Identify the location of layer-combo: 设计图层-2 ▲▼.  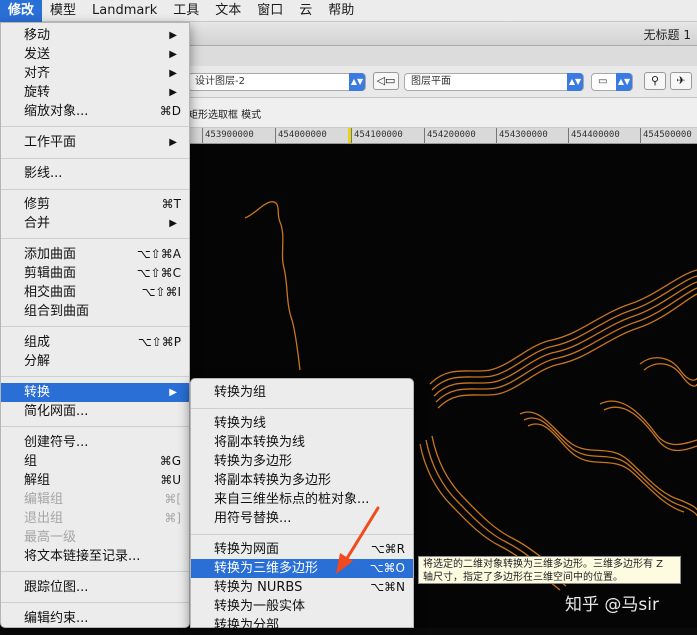
(277, 82).